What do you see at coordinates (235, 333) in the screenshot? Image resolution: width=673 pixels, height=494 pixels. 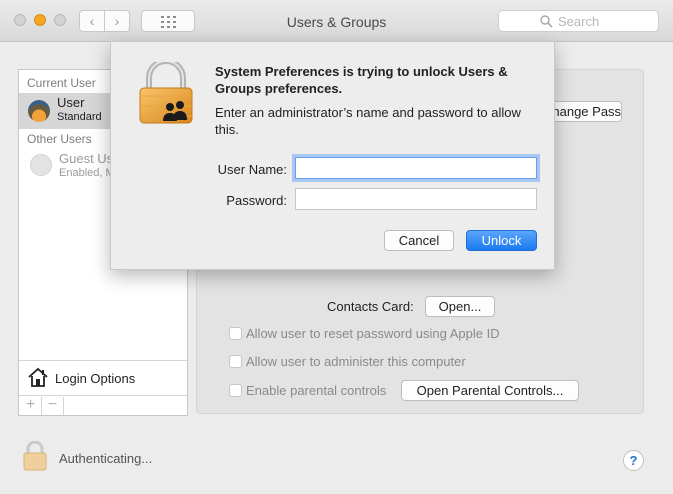 I see `reset-password-checkbox` at bounding box center [235, 333].